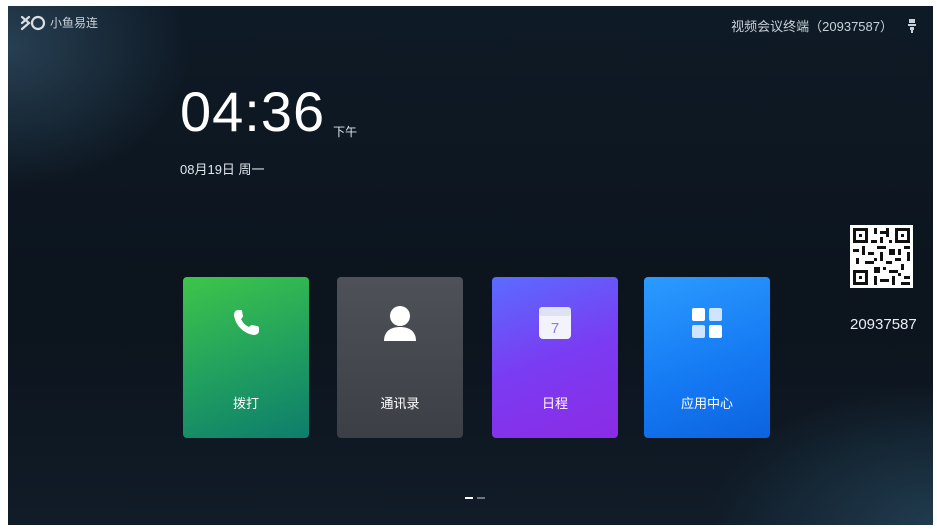  What do you see at coordinates (481, 498) in the screenshot?
I see `page-dot` at bounding box center [481, 498].